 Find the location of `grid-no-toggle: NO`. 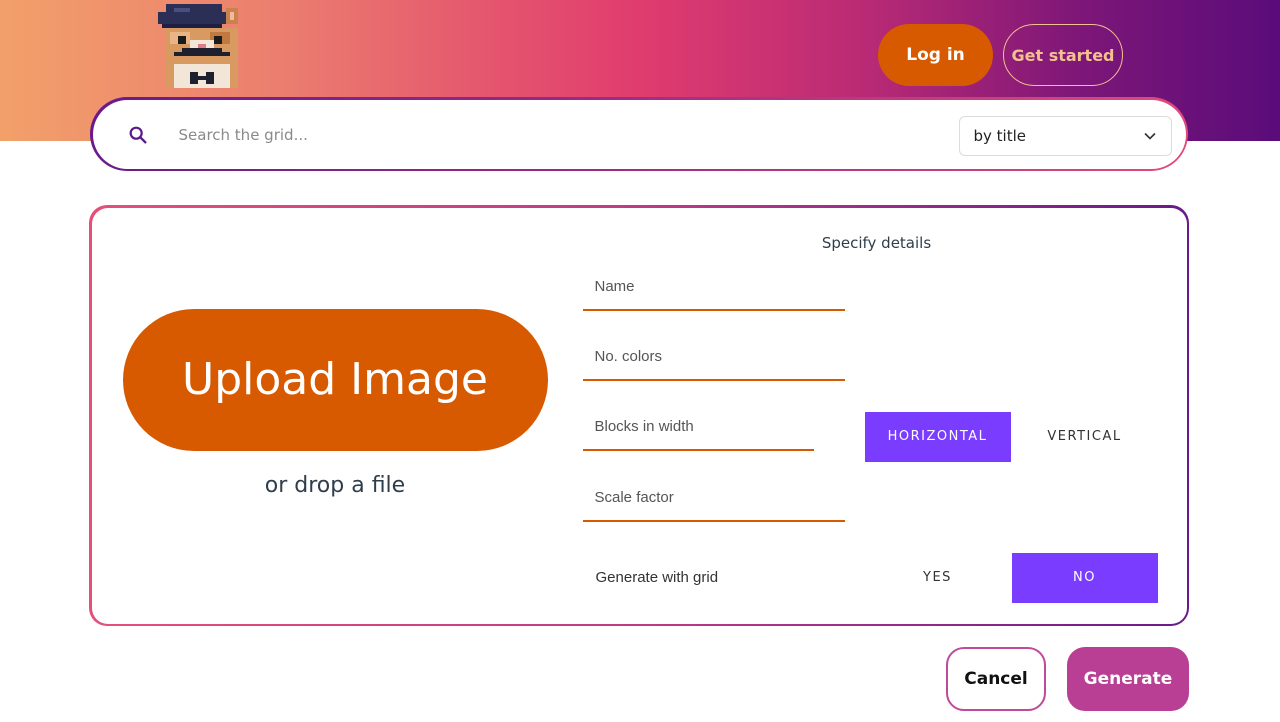

grid-no-toggle: NO is located at coordinates (1084, 577).